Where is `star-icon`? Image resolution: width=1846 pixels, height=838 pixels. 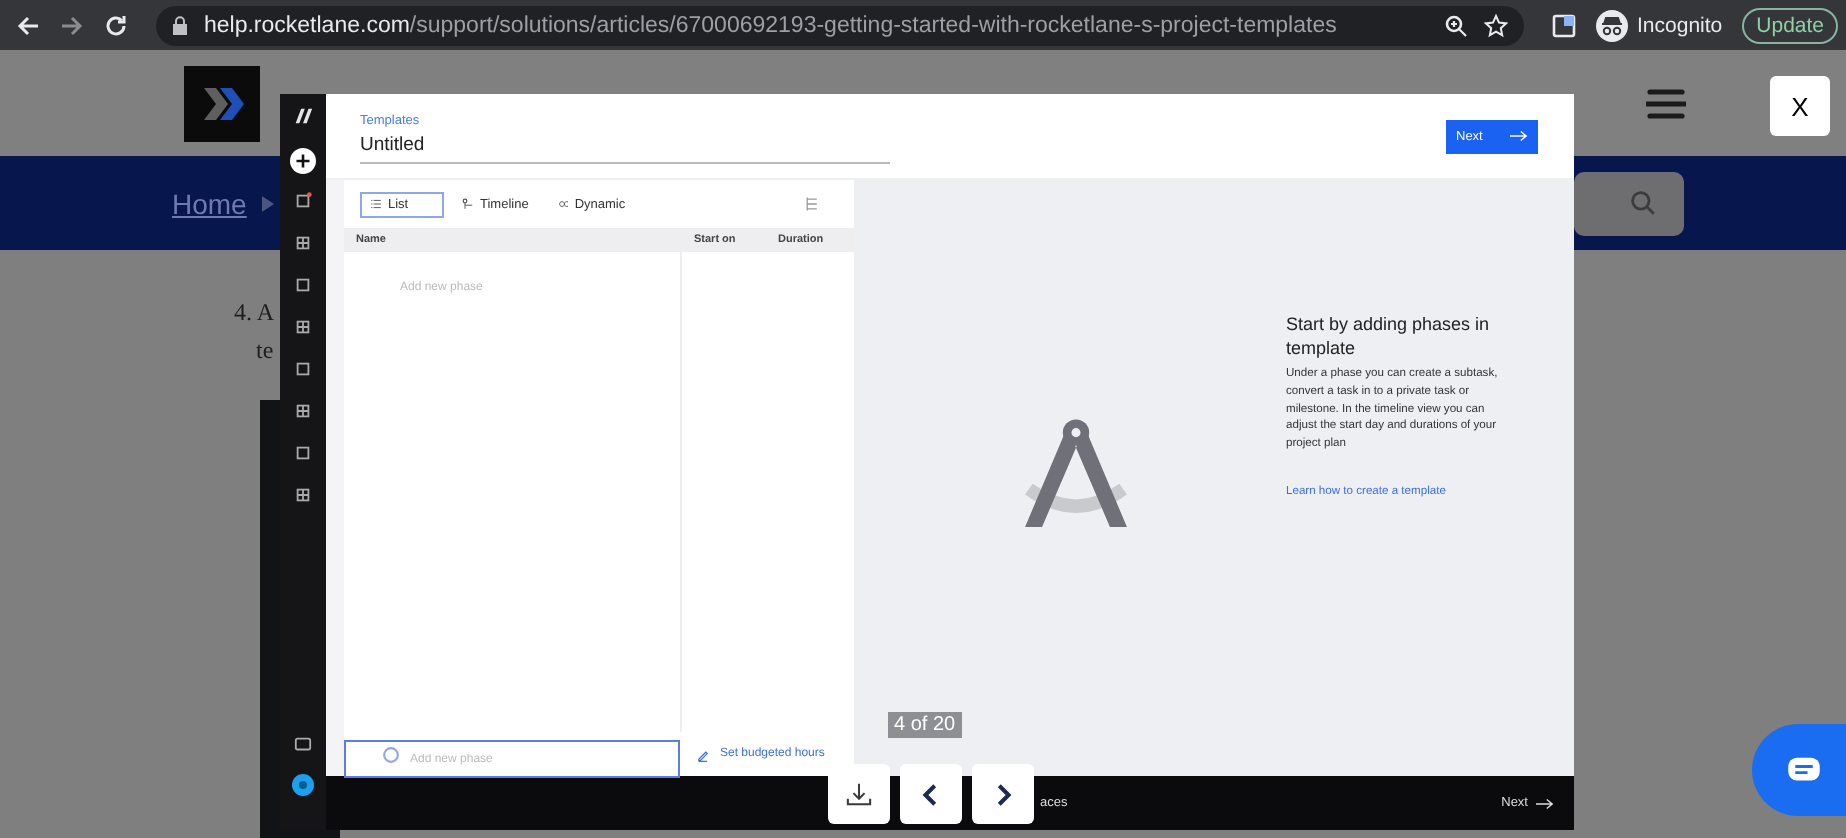 star-icon is located at coordinates (1495, 25).